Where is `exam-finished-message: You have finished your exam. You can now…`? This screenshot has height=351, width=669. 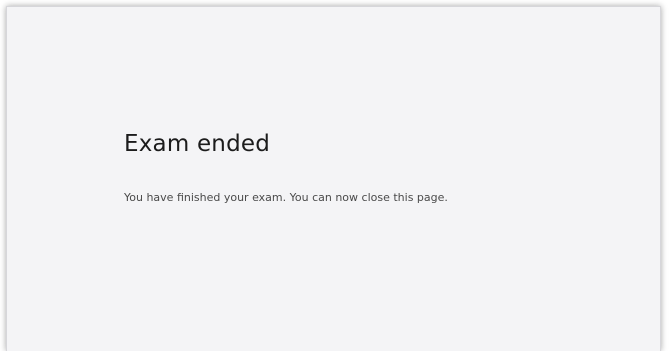 exam-finished-message: You have finished your exam. You can now… is located at coordinates (286, 197).